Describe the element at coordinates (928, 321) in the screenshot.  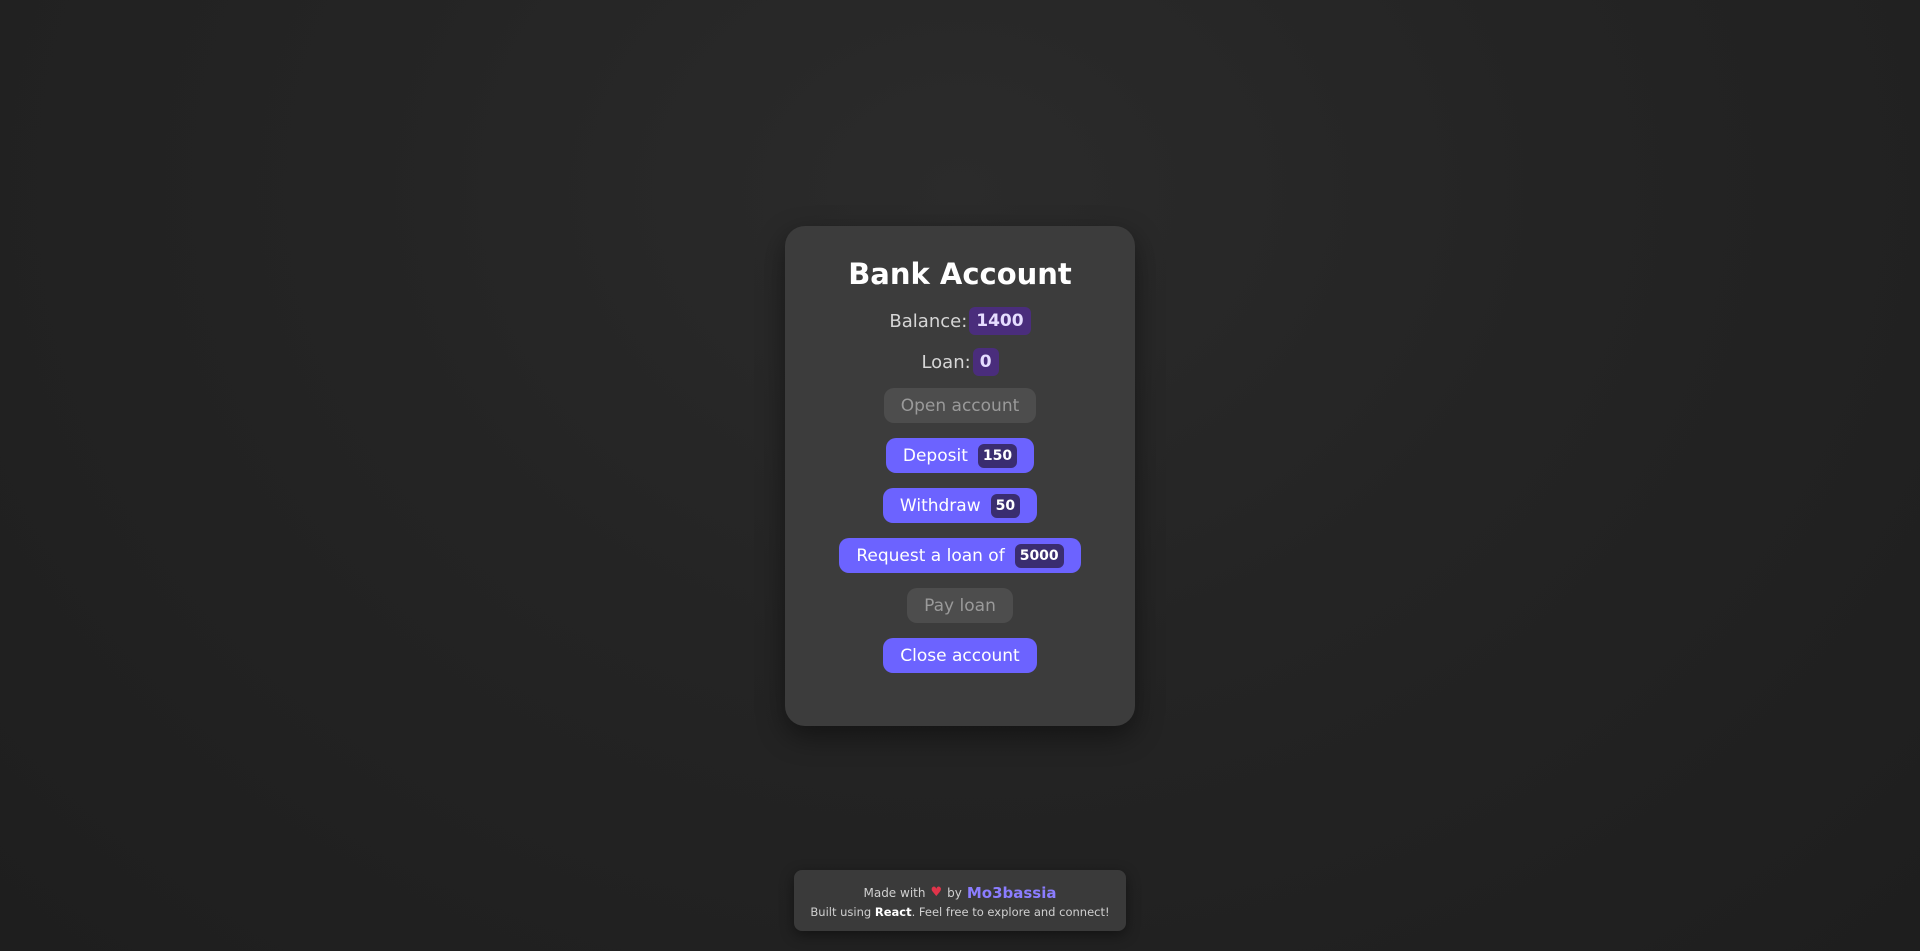
I see `balance-label: Balance:` at that location.